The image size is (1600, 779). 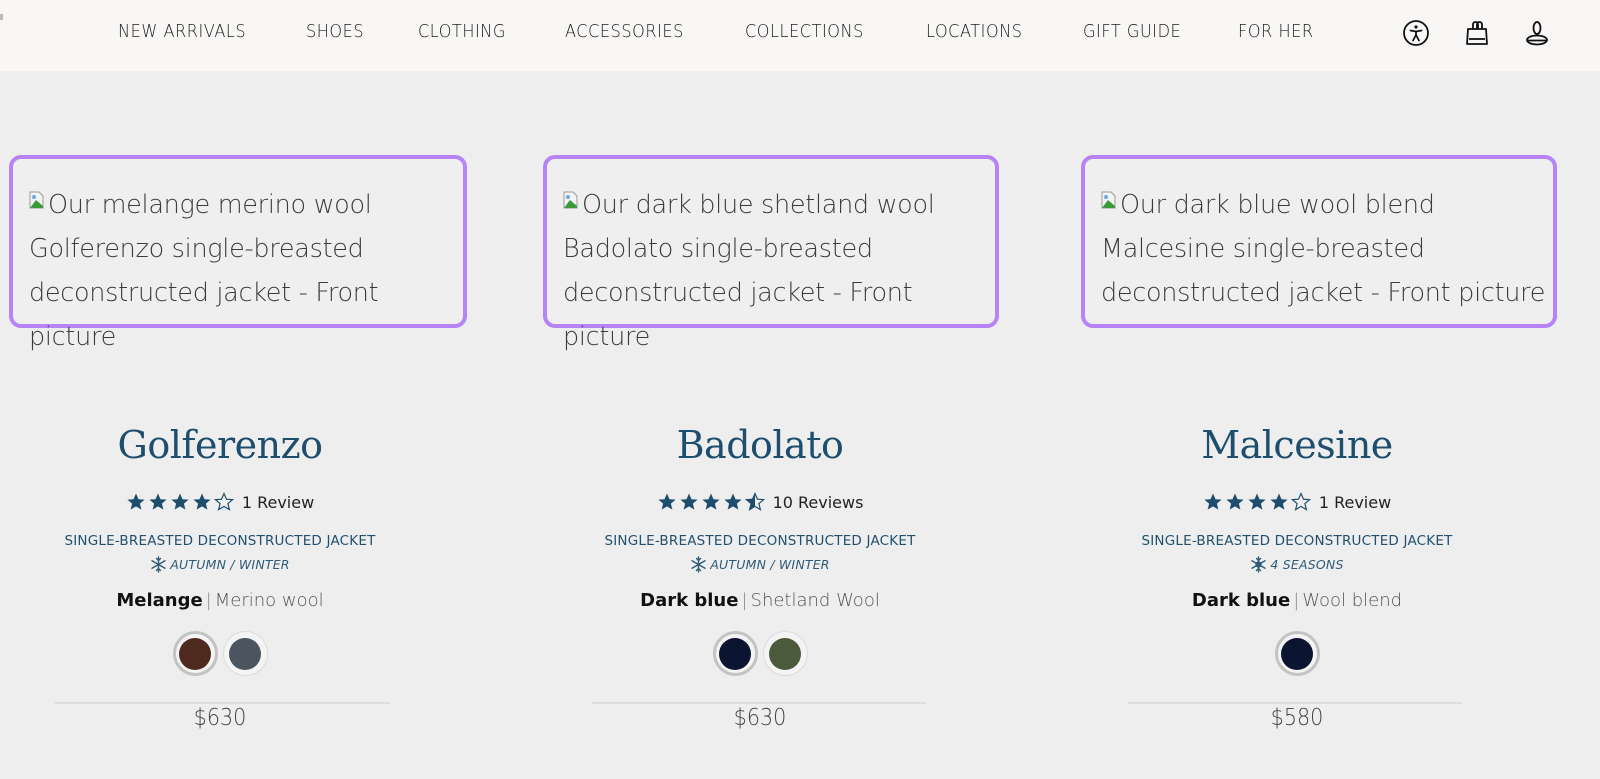 I want to click on material: Merino wool, so click(x=269, y=600).